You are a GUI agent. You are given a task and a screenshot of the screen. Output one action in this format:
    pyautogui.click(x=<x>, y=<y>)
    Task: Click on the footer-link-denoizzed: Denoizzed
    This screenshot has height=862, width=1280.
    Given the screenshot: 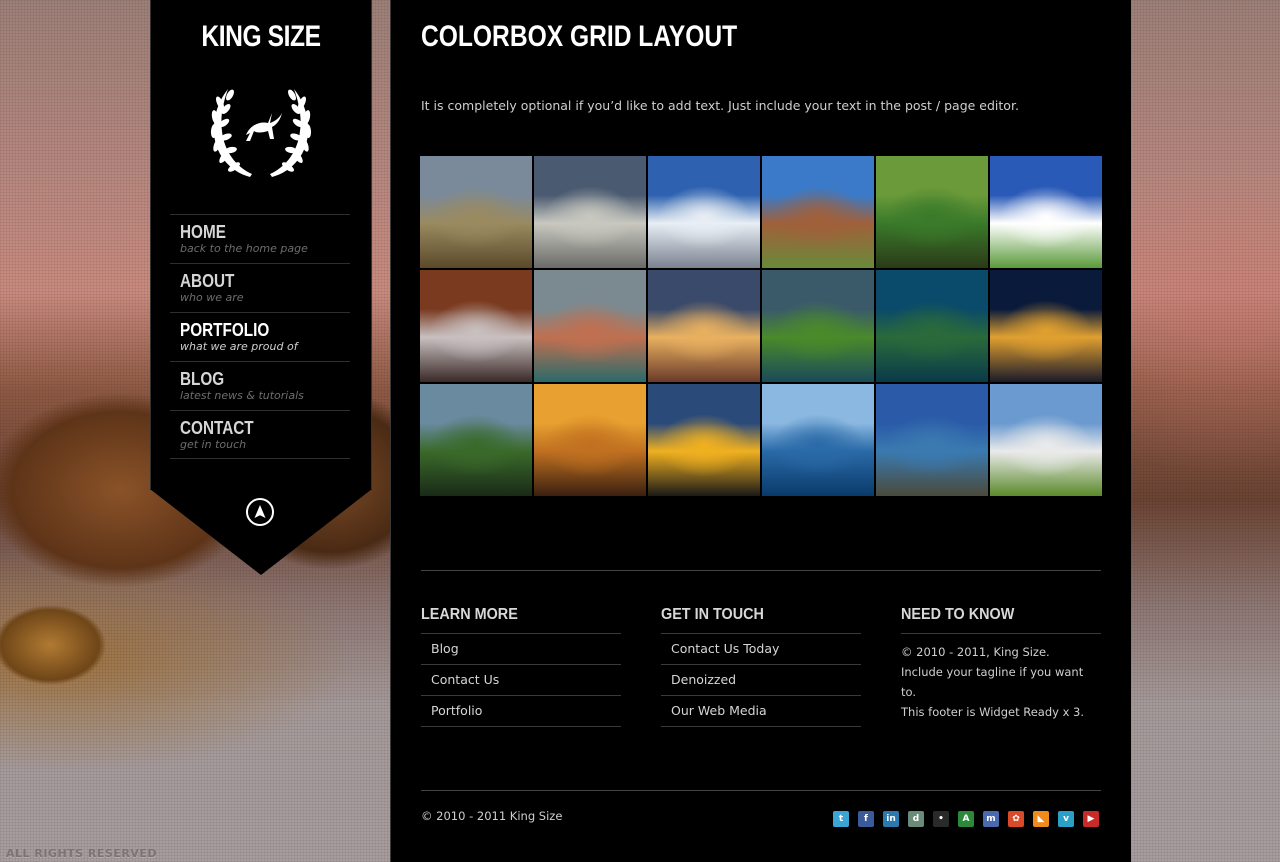 What is the action you would take?
    pyautogui.click(x=761, y=680)
    